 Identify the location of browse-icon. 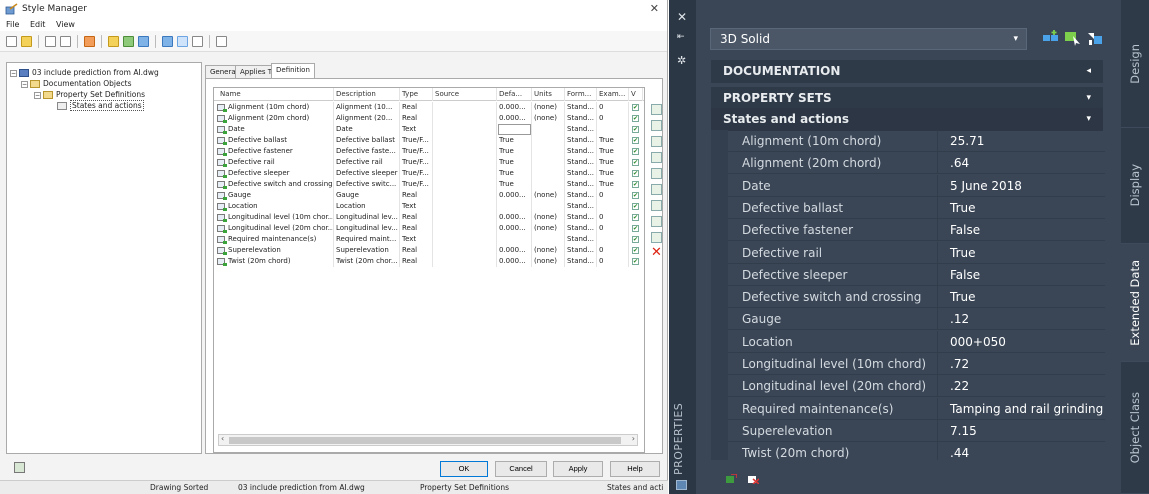
(143, 41).